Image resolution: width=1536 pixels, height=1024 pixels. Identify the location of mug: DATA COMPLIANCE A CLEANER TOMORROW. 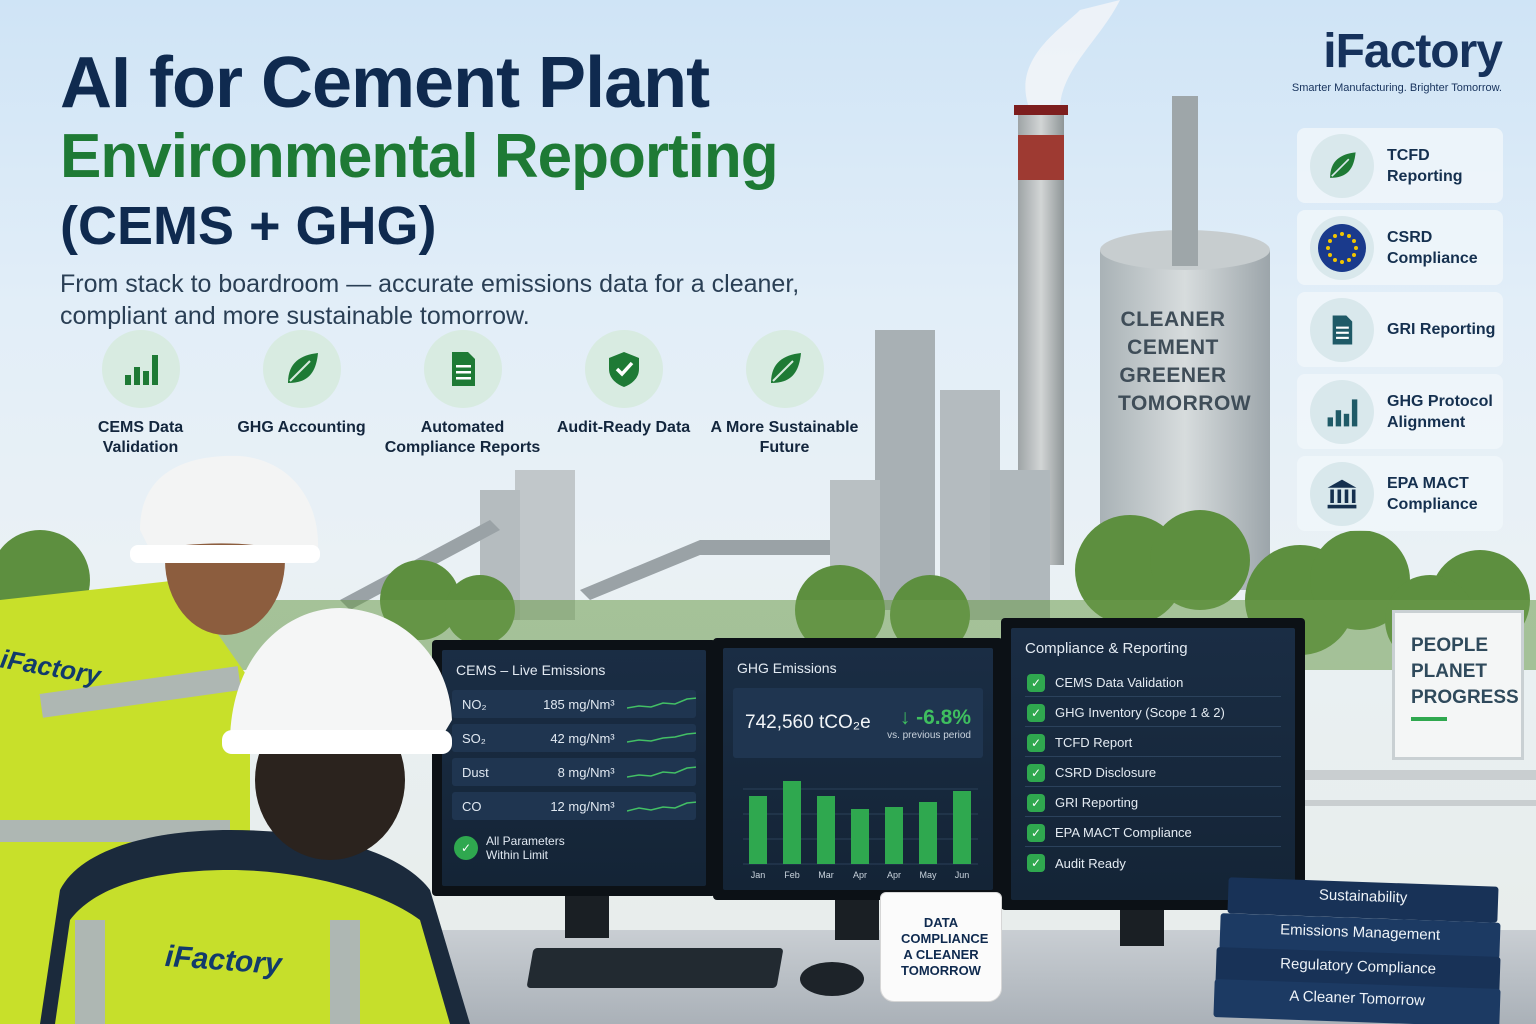
(941, 947).